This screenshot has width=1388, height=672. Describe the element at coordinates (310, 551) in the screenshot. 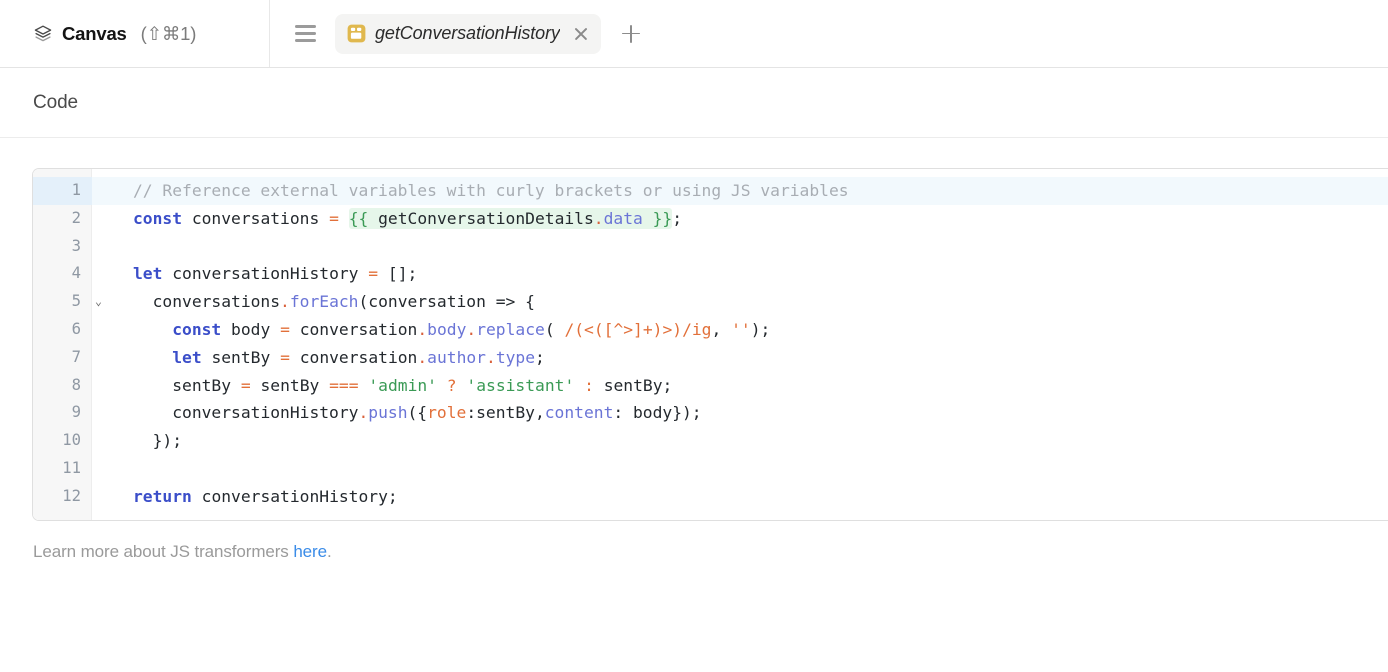

I see `js-transformers-link: here` at that location.